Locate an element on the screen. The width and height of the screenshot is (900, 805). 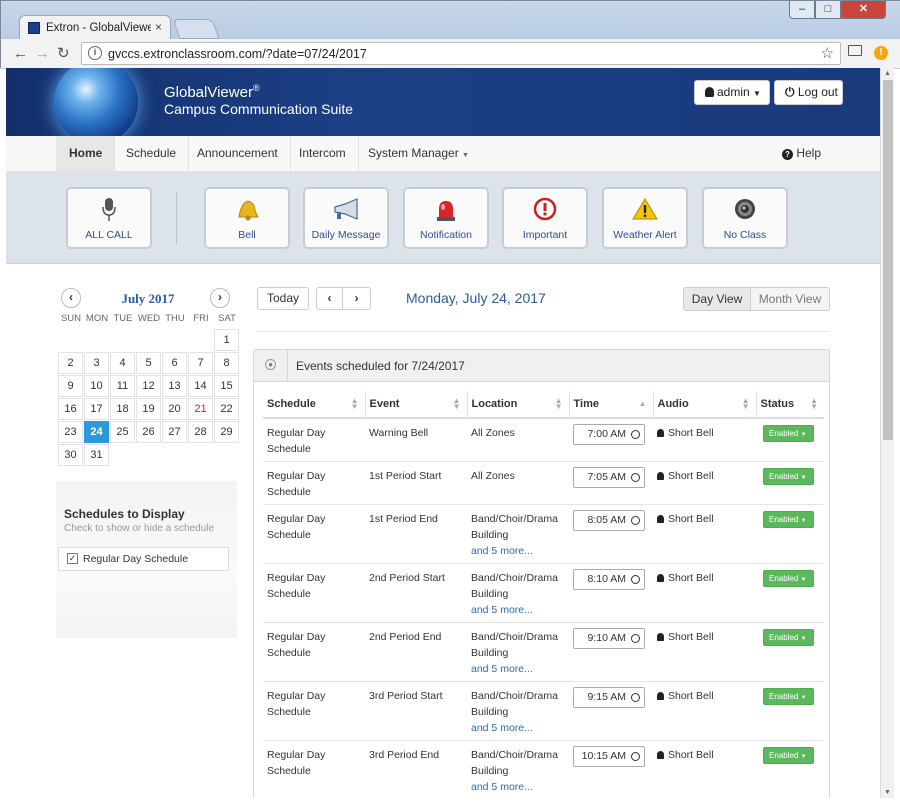
tab-close-icon: × is located at coordinates (158, 27).